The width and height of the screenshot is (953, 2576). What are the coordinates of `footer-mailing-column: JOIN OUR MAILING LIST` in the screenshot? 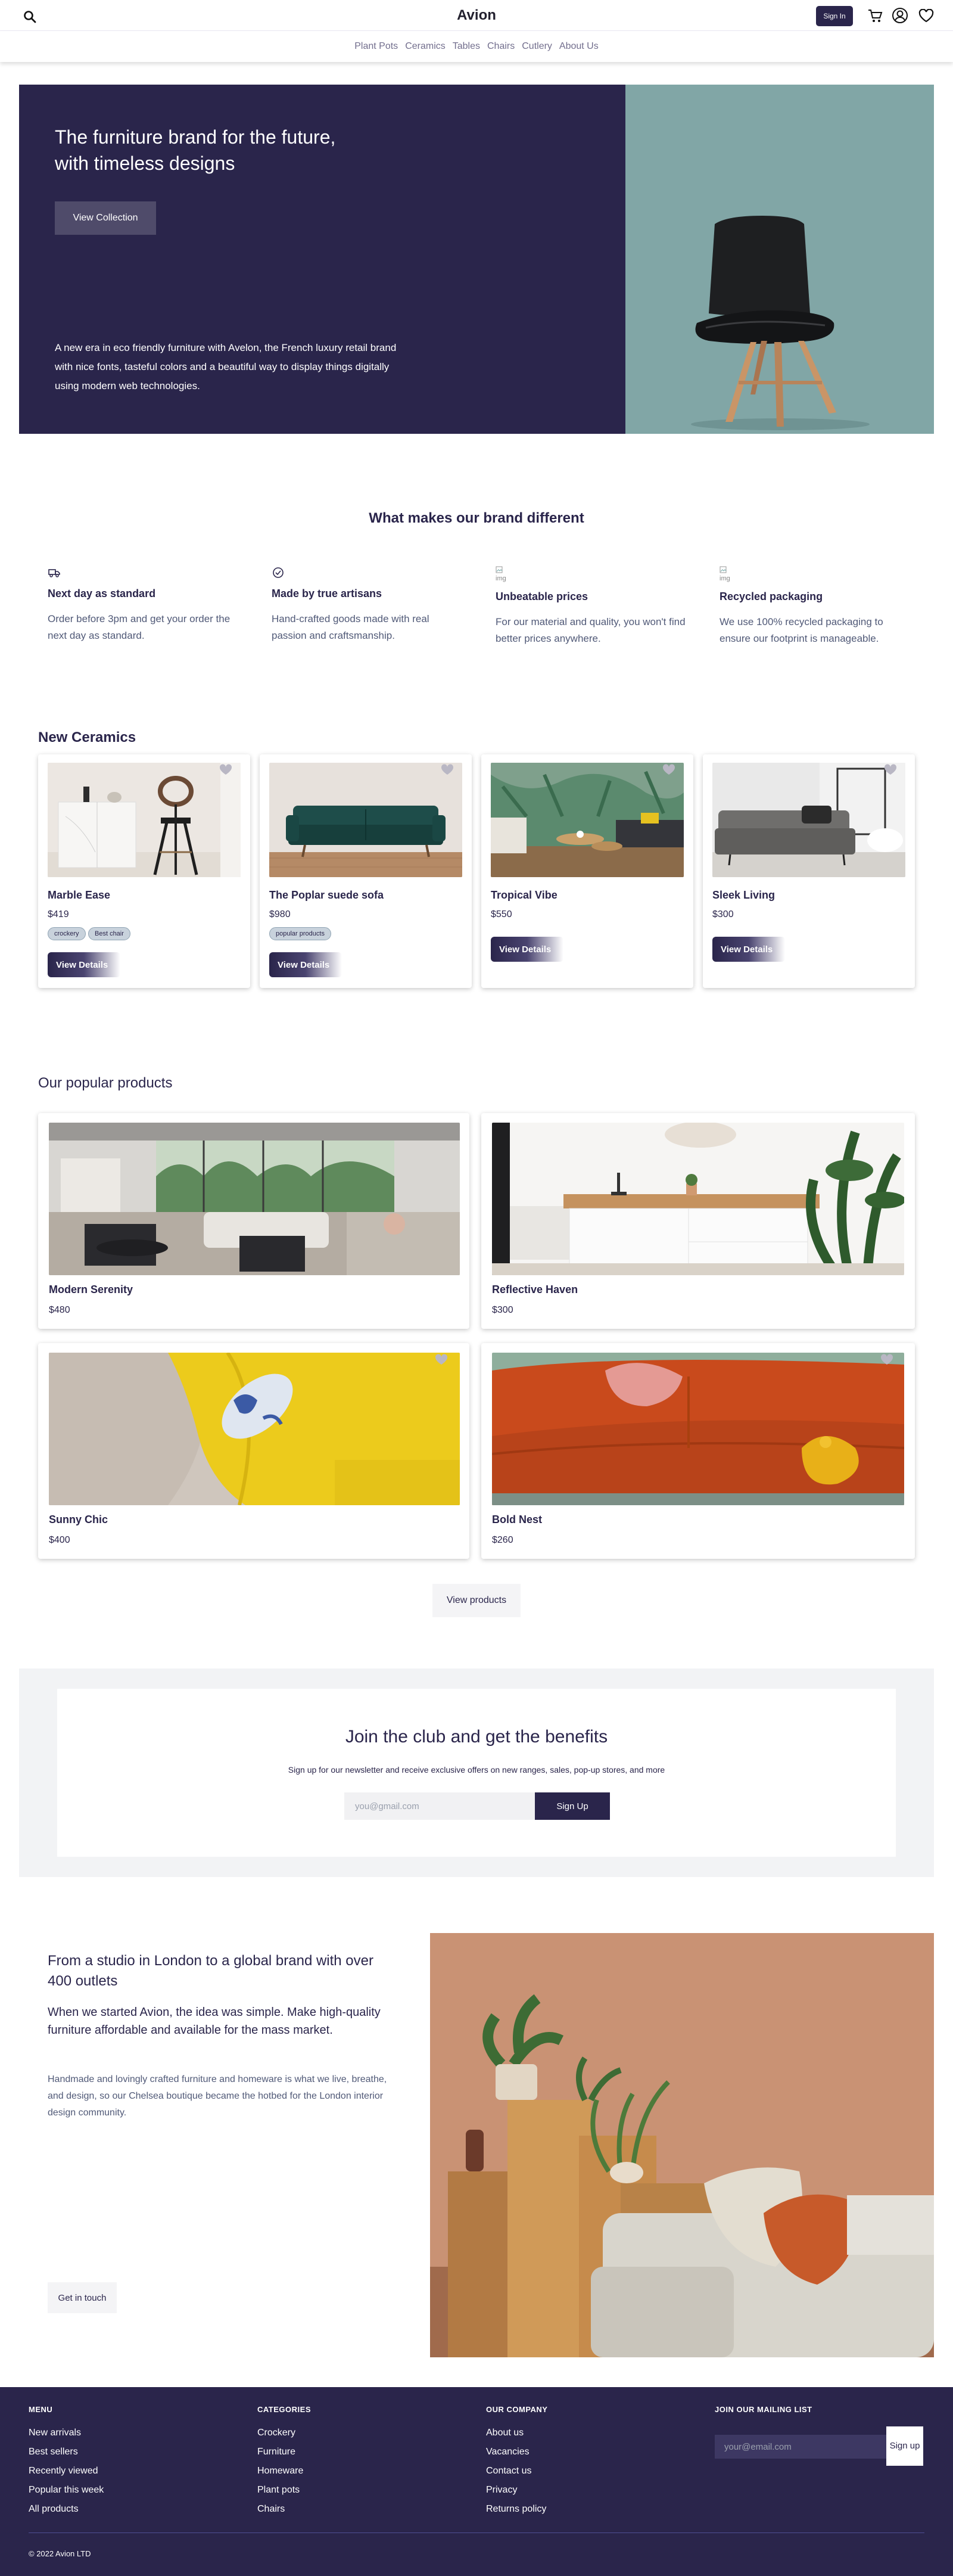 It's located at (763, 2414).